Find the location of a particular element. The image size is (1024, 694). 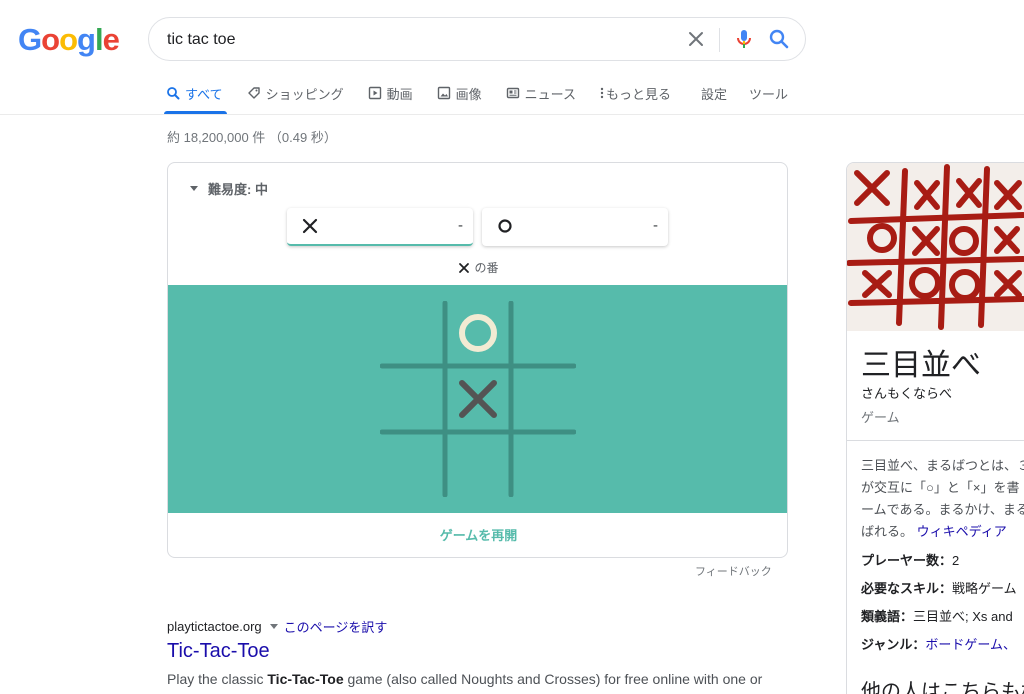

tab-label: もっと見る is located at coordinates (638, 94).